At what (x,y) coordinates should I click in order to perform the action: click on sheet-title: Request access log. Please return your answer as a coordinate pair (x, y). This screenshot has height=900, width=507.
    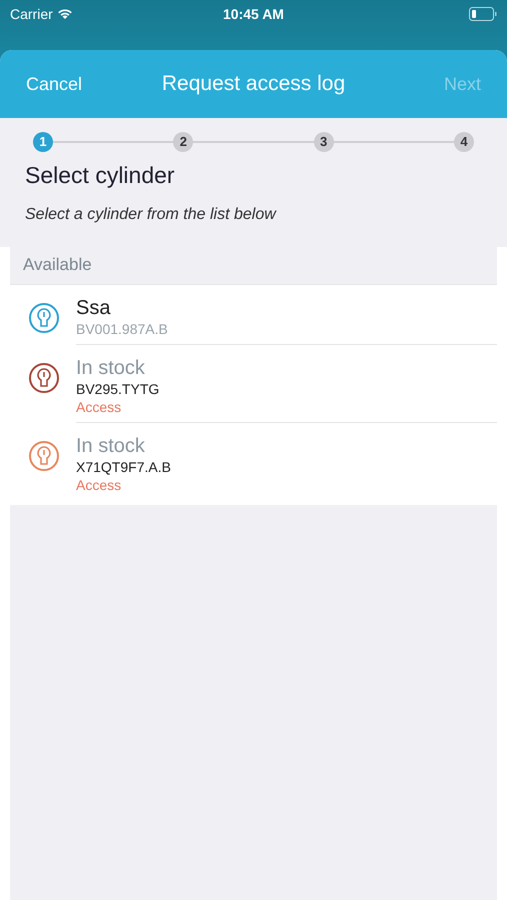
    Looking at the image, I should click on (254, 84).